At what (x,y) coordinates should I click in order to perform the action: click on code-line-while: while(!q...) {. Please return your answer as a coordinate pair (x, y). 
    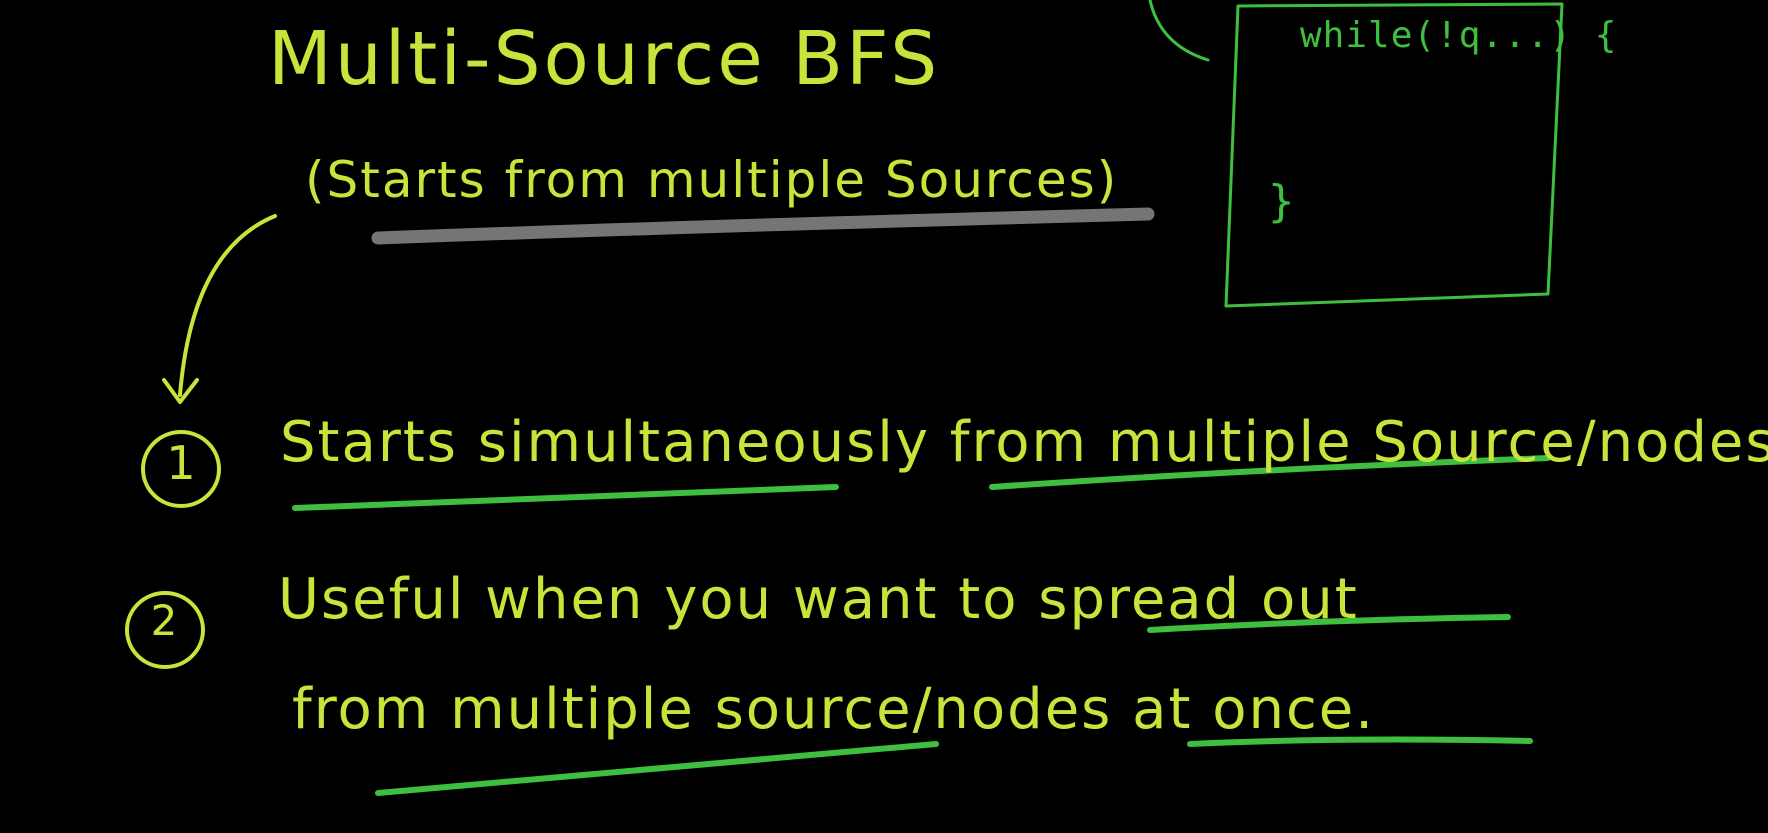
    Looking at the image, I should click on (1459, 35).